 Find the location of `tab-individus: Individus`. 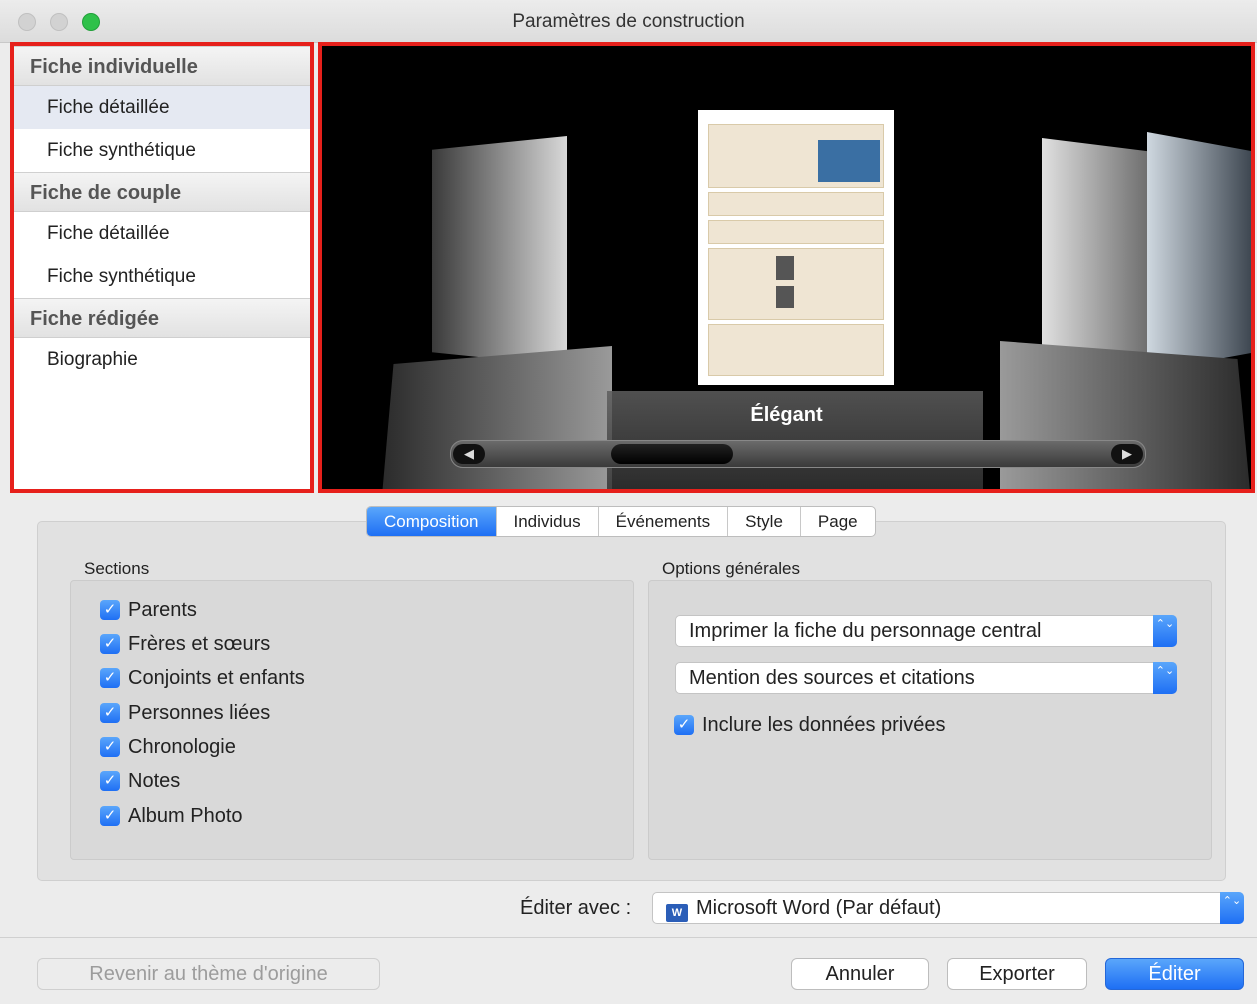

tab-individus: Individus is located at coordinates (548, 521).